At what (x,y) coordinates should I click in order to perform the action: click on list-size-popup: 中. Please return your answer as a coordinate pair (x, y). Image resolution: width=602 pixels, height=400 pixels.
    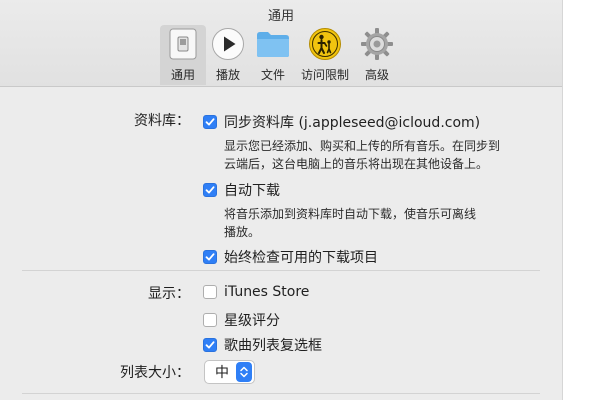
    Looking at the image, I should click on (229, 372).